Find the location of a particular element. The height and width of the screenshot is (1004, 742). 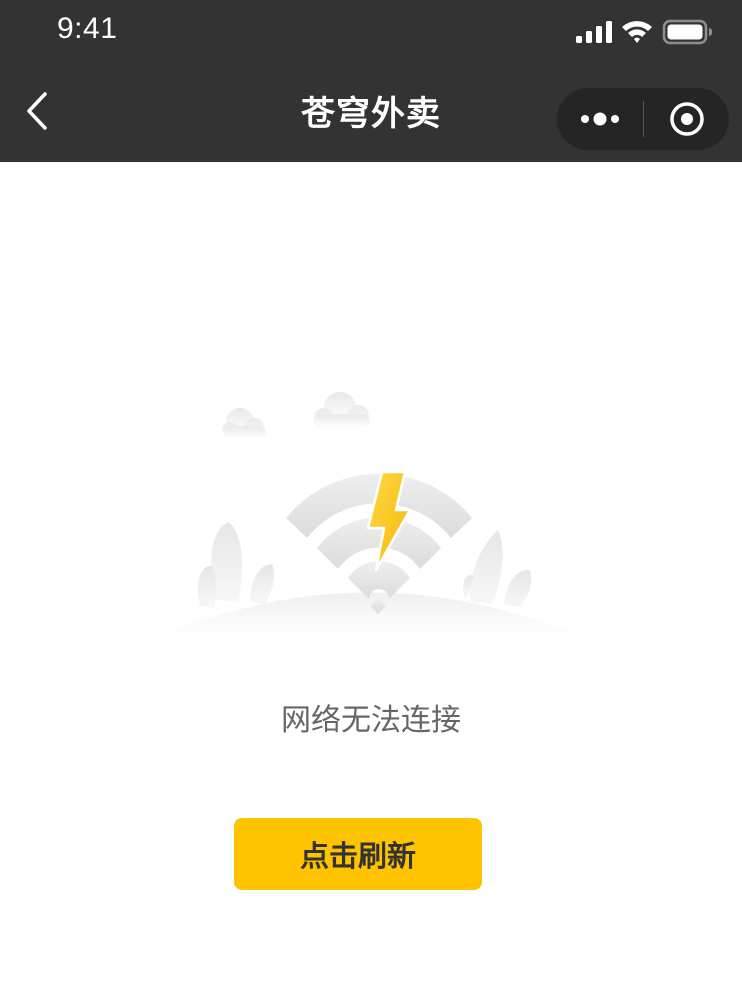

hill-shape is located at coordinates (370, 623).